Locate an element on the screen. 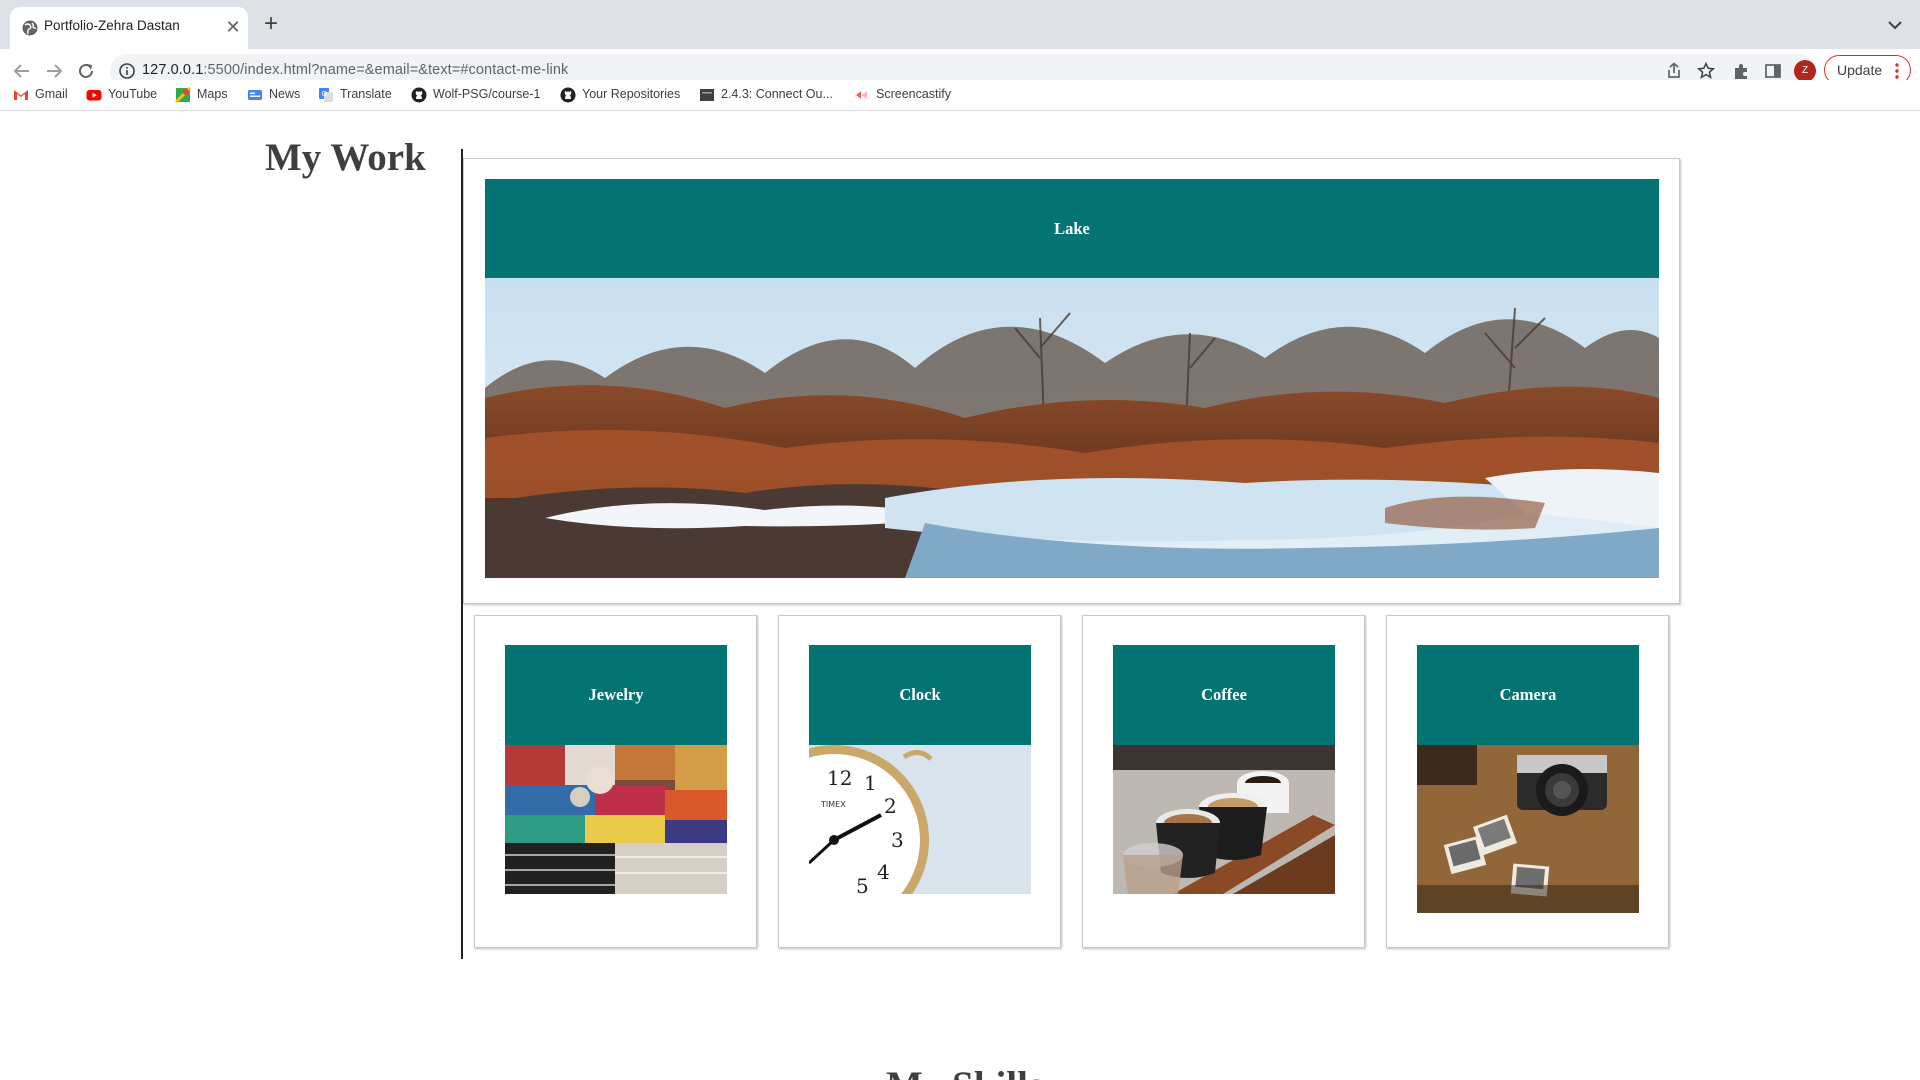  browser-tab: Portfolio-Zehra Dastan ✕ is located at coordinates (129, 28).